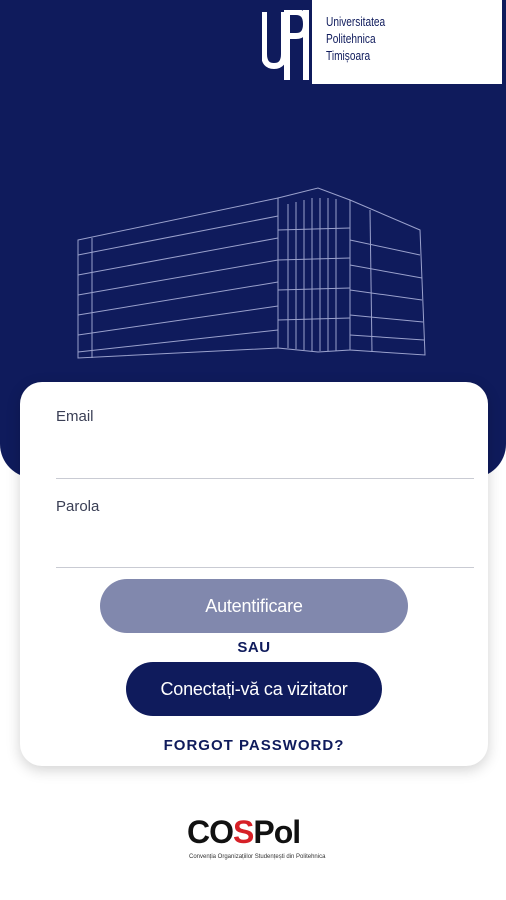 The height and width of the screenshot is (900, 506). What do you see at coordinates (78, 506) in the screenshot?
I see `password-label: Parola` at bounding box center [78, 506].